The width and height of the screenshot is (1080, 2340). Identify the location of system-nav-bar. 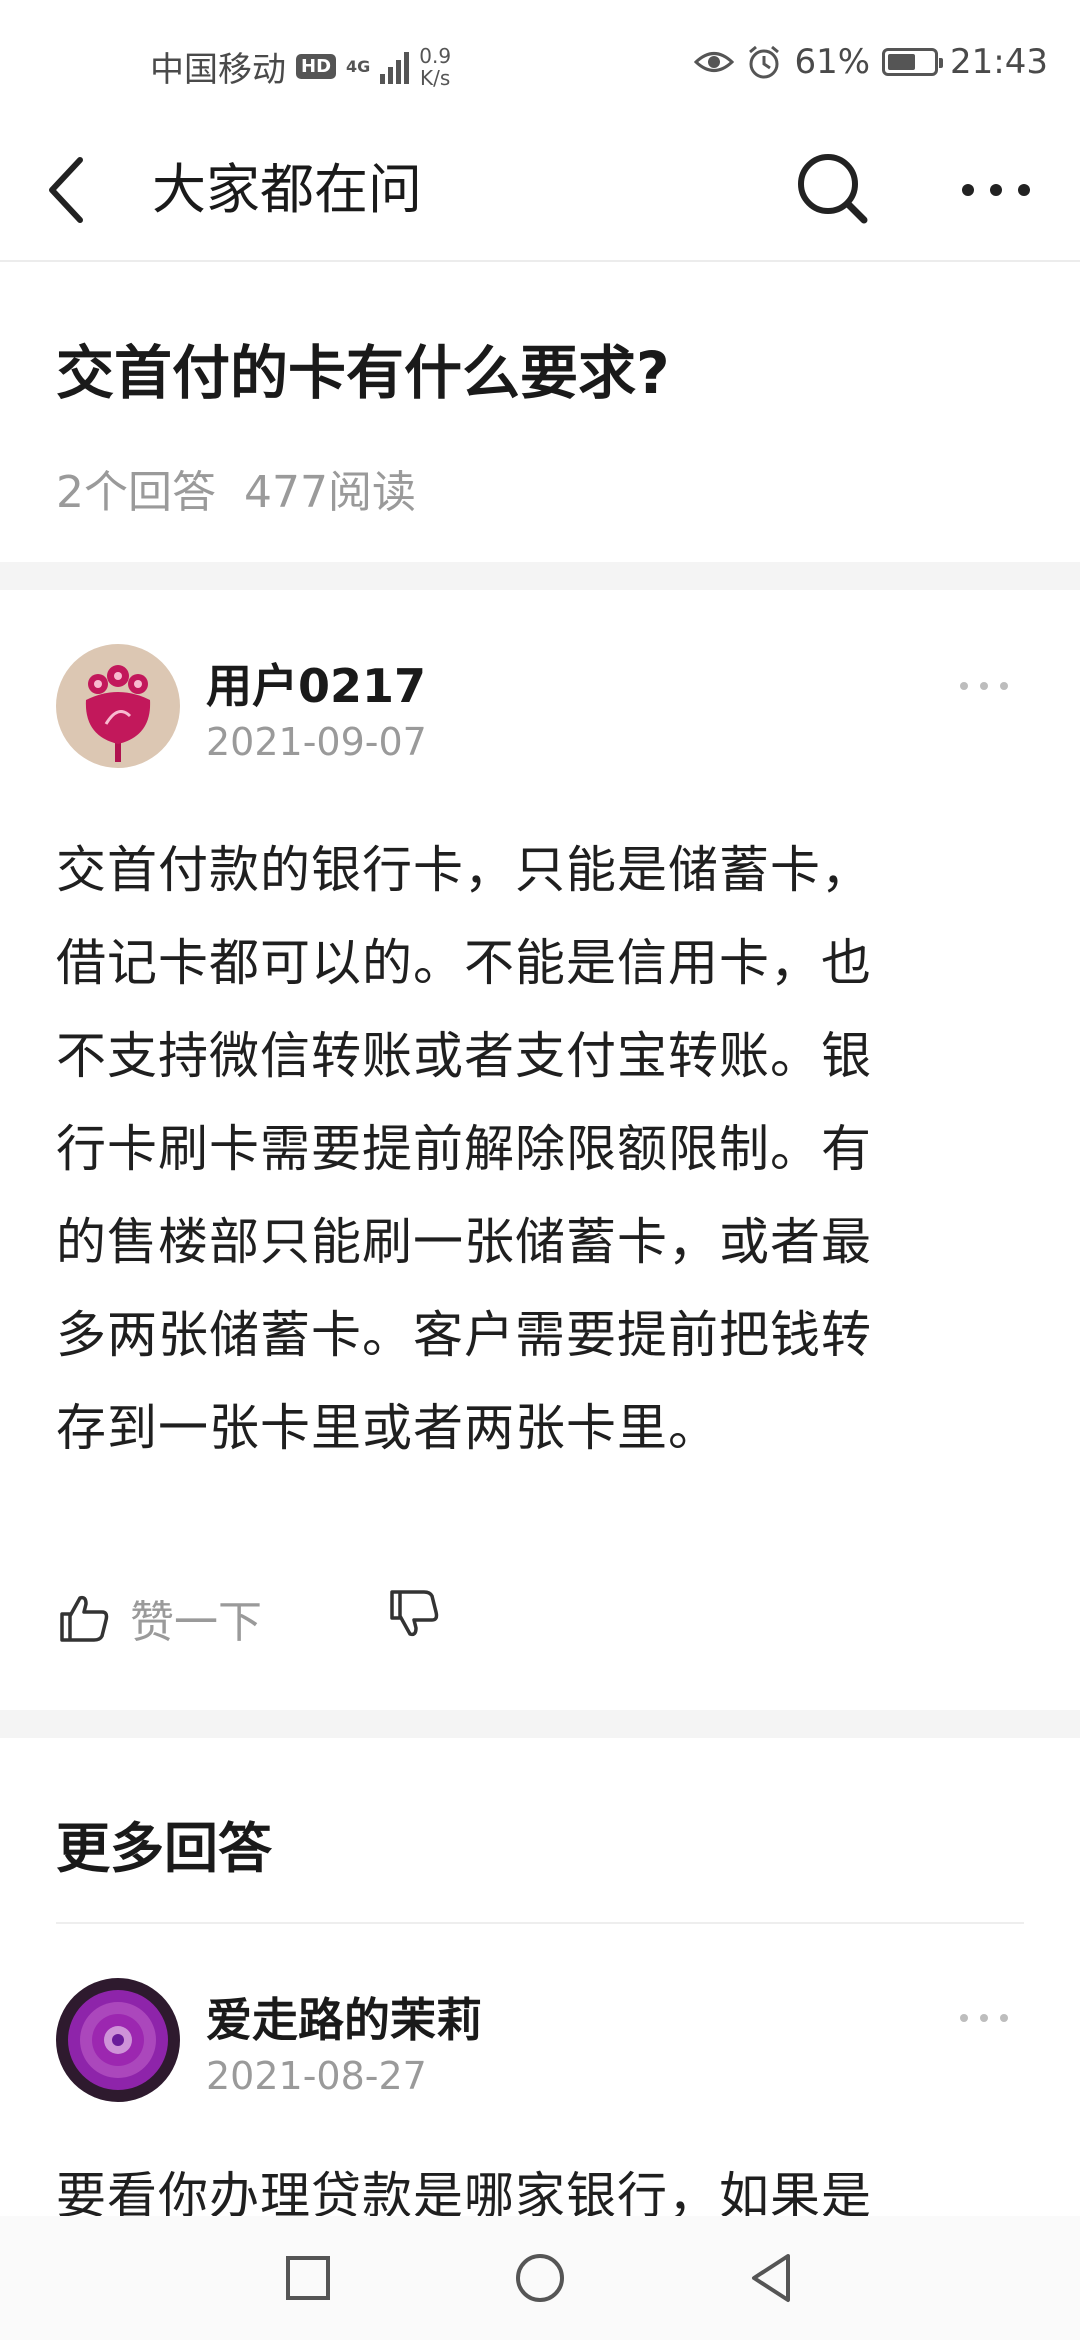
(540, 2278).